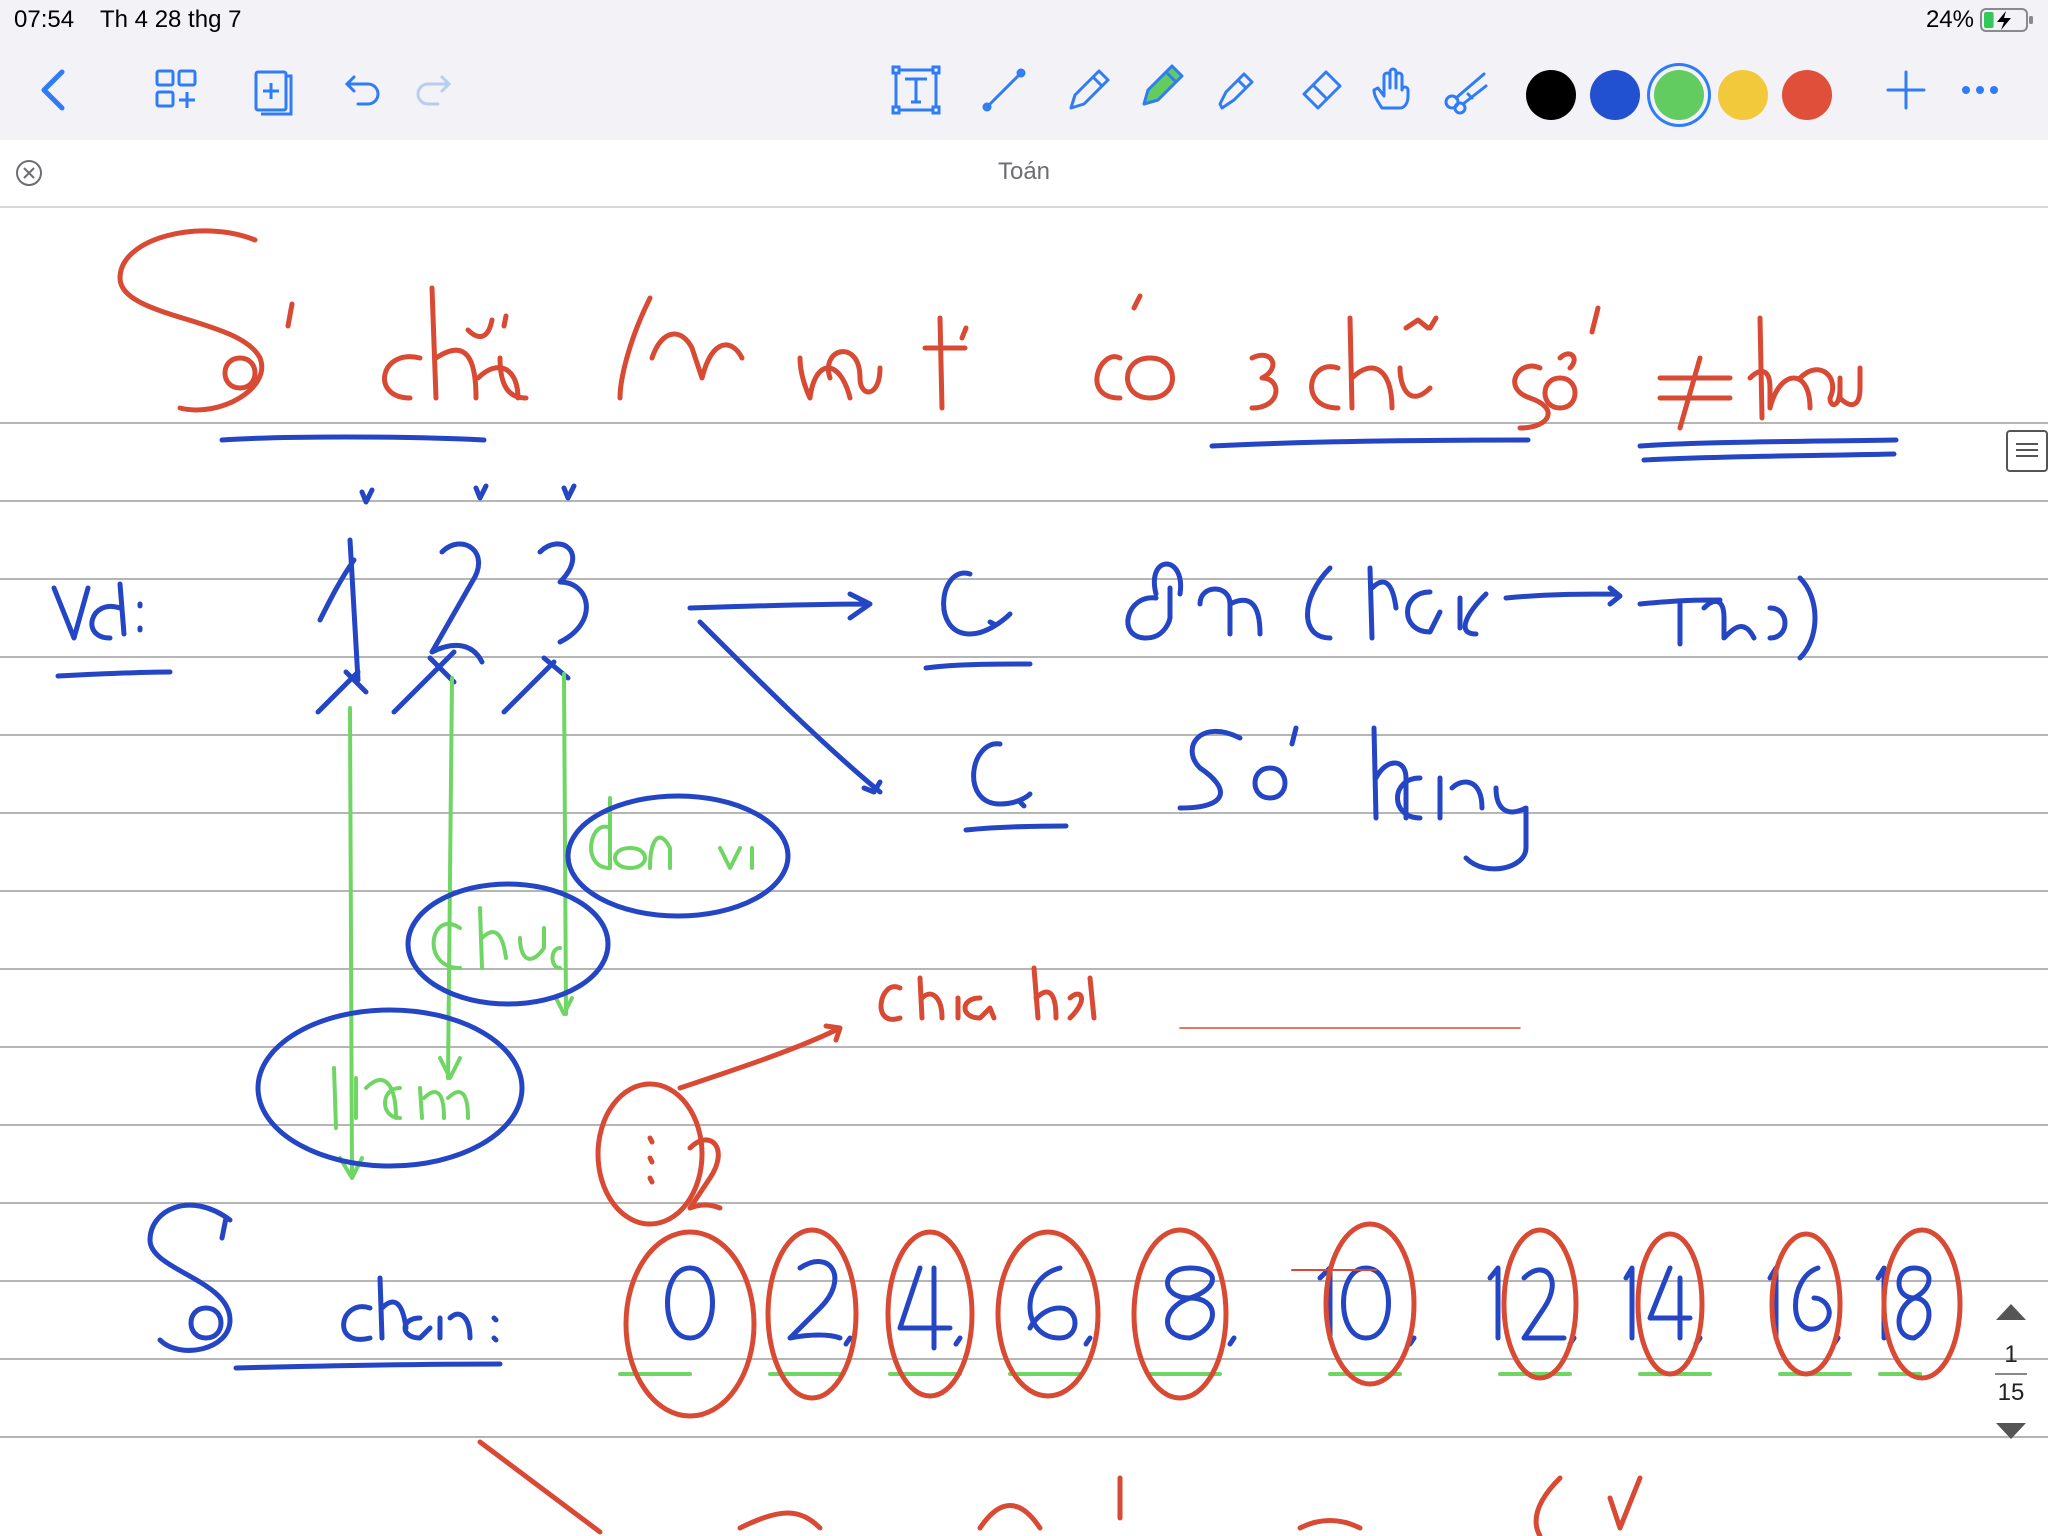 This screenshot has width=2048, height=1536. Describe the element at coordinates (2011, 1354) in the screenshot. I see `current-page: 1` at that location.